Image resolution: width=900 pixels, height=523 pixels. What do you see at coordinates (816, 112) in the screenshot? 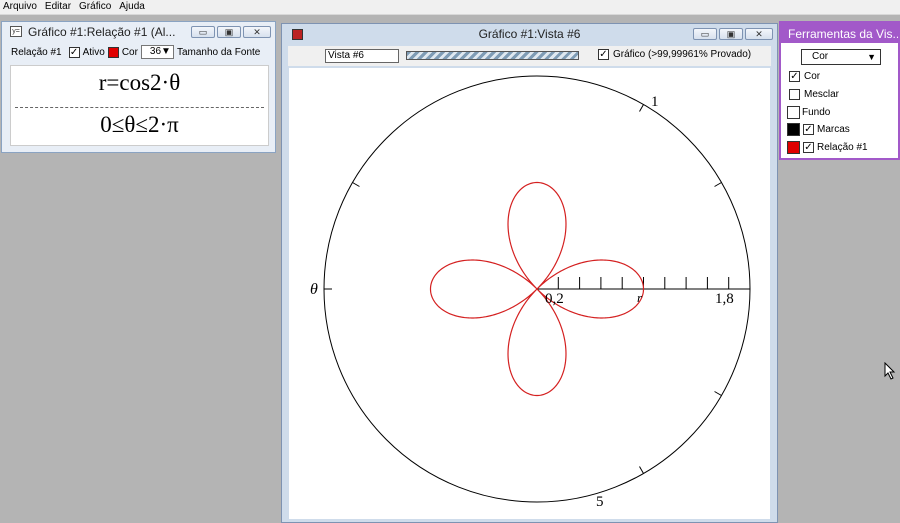
I see `fundo-label: Fundo` at bounding box center [816, 112].